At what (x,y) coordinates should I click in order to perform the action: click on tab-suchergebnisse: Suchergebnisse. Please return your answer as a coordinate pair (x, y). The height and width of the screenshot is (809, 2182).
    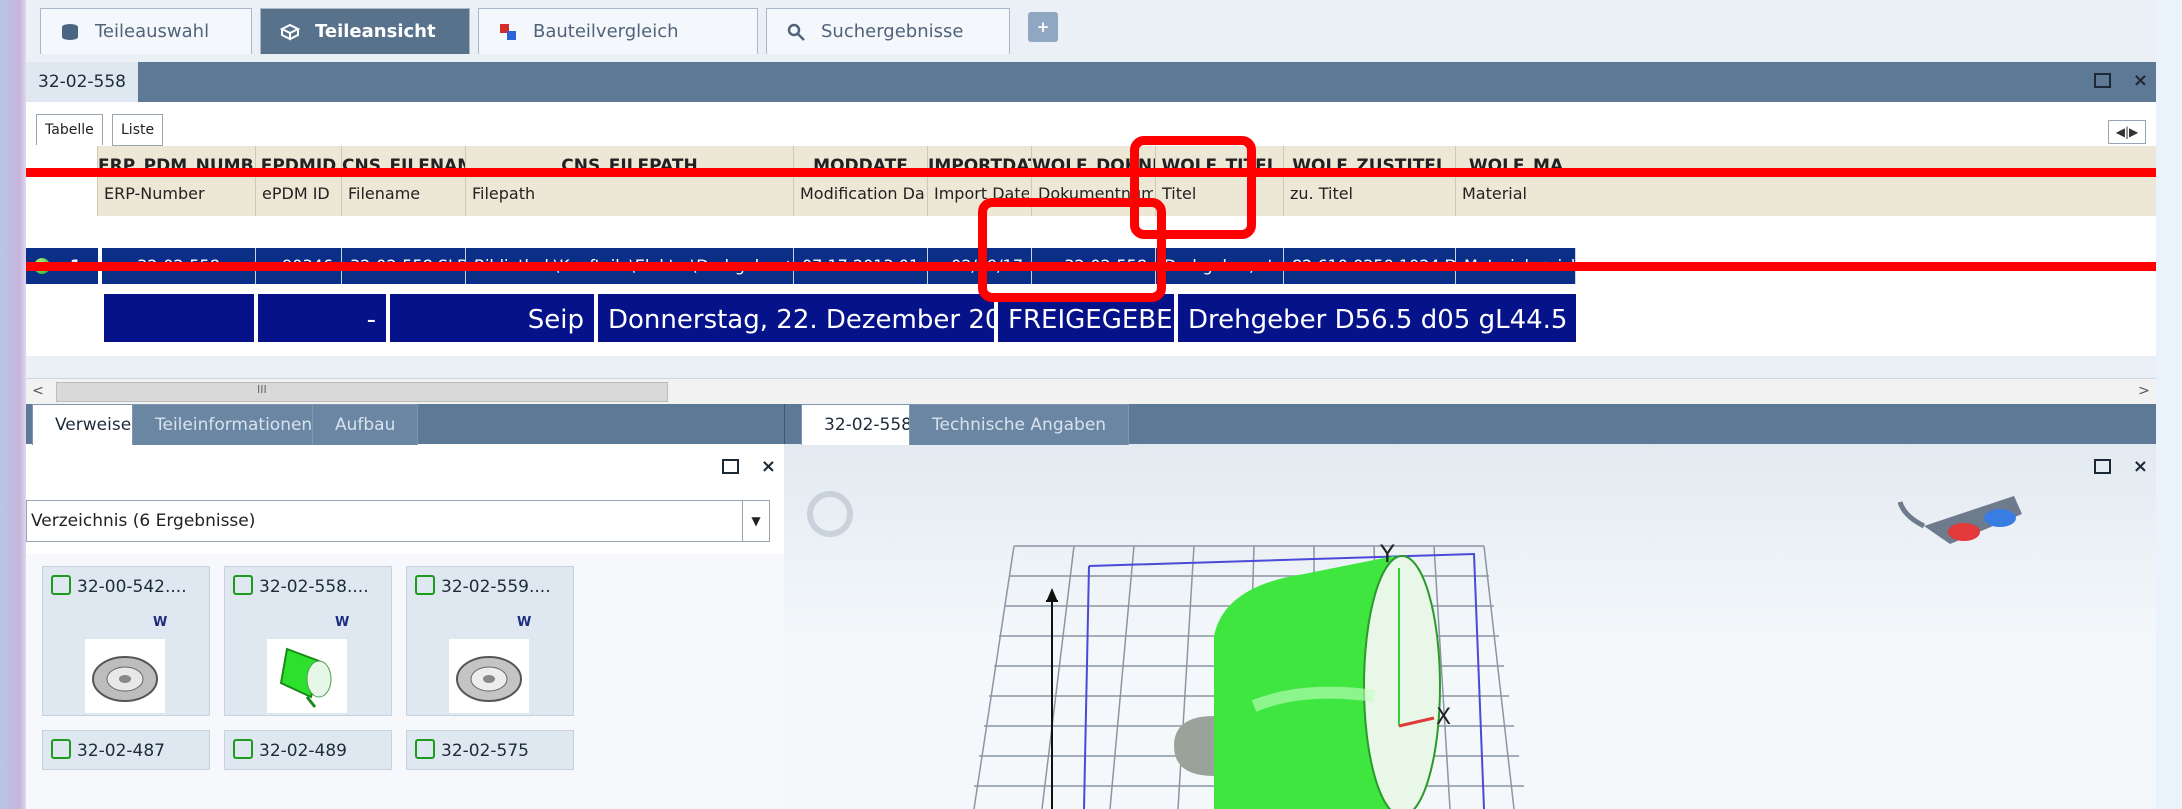
    Looking at the image, I should click on (888, 31).